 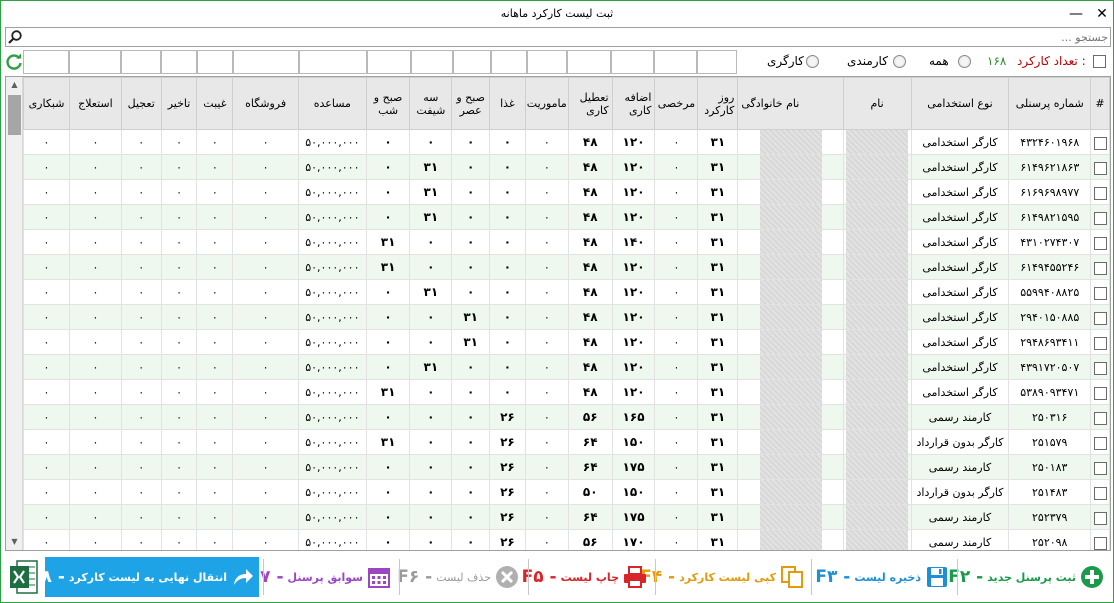 What do you see at coordinates (24, 577) in the screenshot?
I see `excel-icon` at bounding box center [24, 577].